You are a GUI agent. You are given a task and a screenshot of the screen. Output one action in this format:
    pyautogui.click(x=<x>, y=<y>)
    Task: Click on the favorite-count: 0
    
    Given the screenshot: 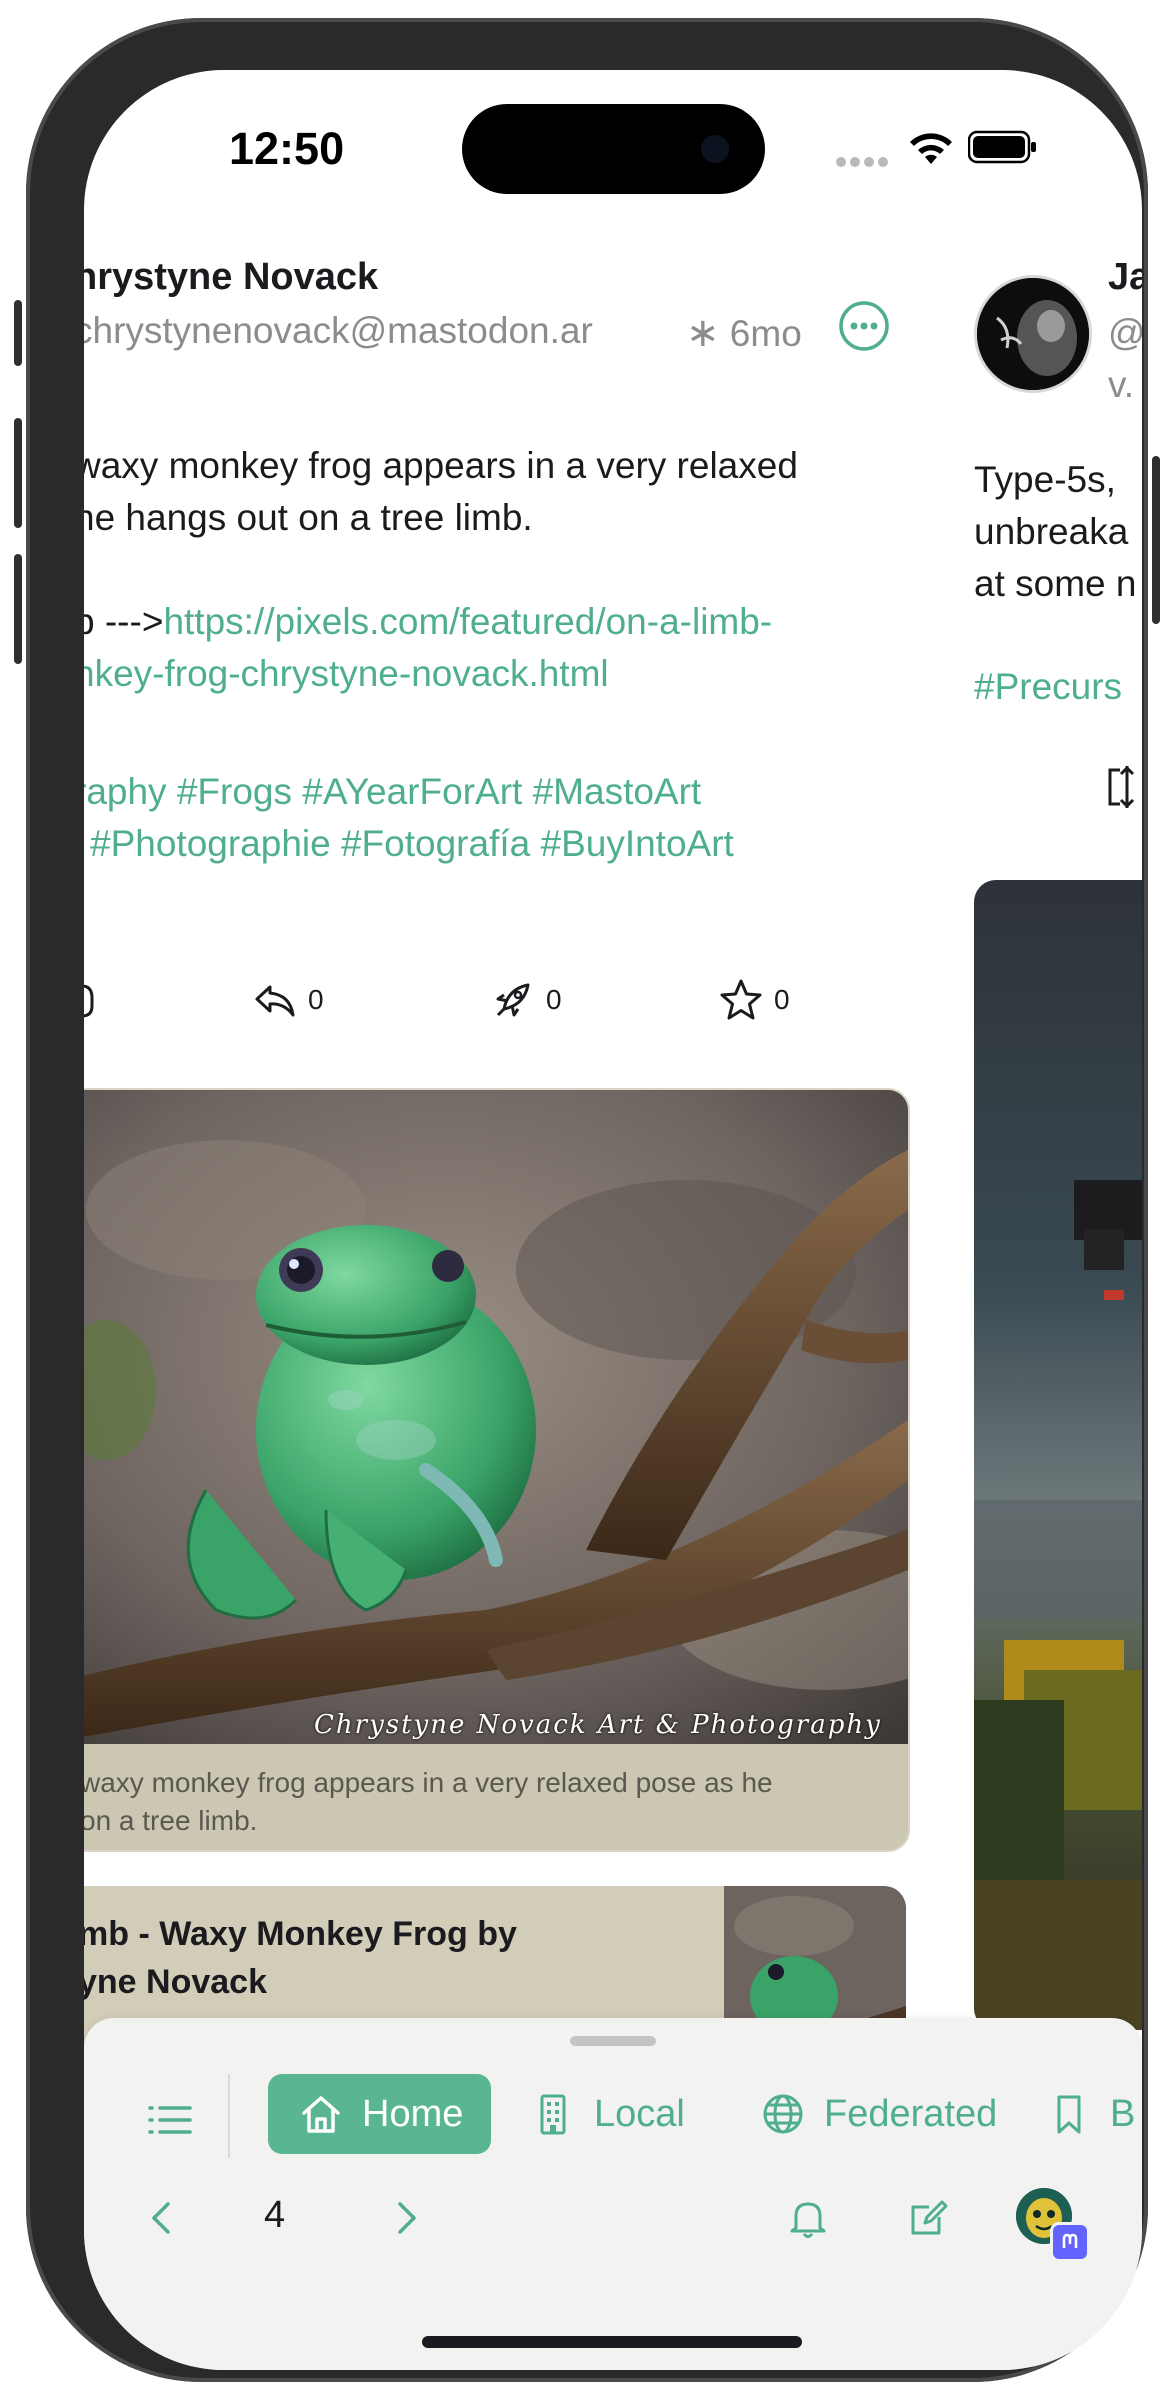 What is the action you would take?
    pyautogui.click(x=782, y=999)
    